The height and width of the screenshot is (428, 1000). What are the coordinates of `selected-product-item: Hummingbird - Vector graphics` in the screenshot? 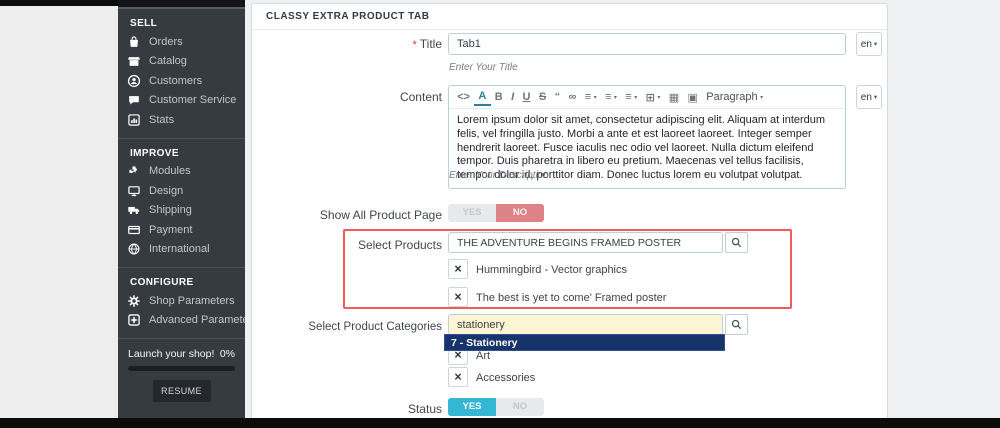 It's located at (552, 270).